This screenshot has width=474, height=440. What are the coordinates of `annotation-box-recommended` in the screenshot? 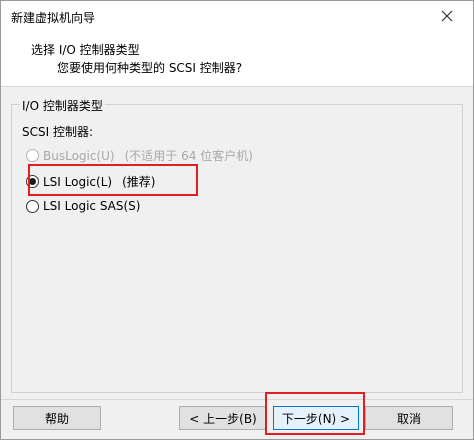 It's located at (113, 180).